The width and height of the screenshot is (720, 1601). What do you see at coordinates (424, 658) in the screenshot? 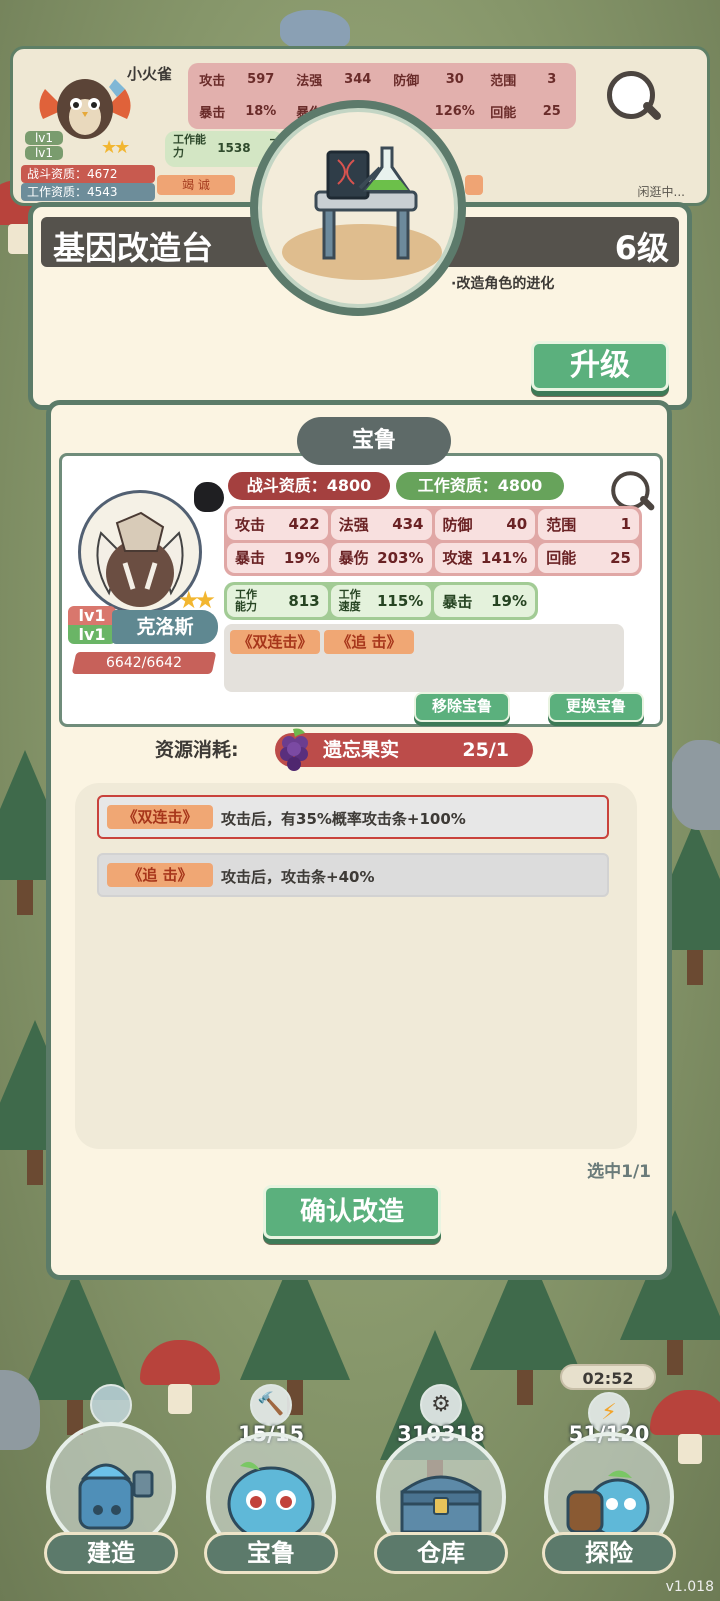
I see `pet-skill-area: 《双连击》 《追 击》` at bounding box center [424, 658].